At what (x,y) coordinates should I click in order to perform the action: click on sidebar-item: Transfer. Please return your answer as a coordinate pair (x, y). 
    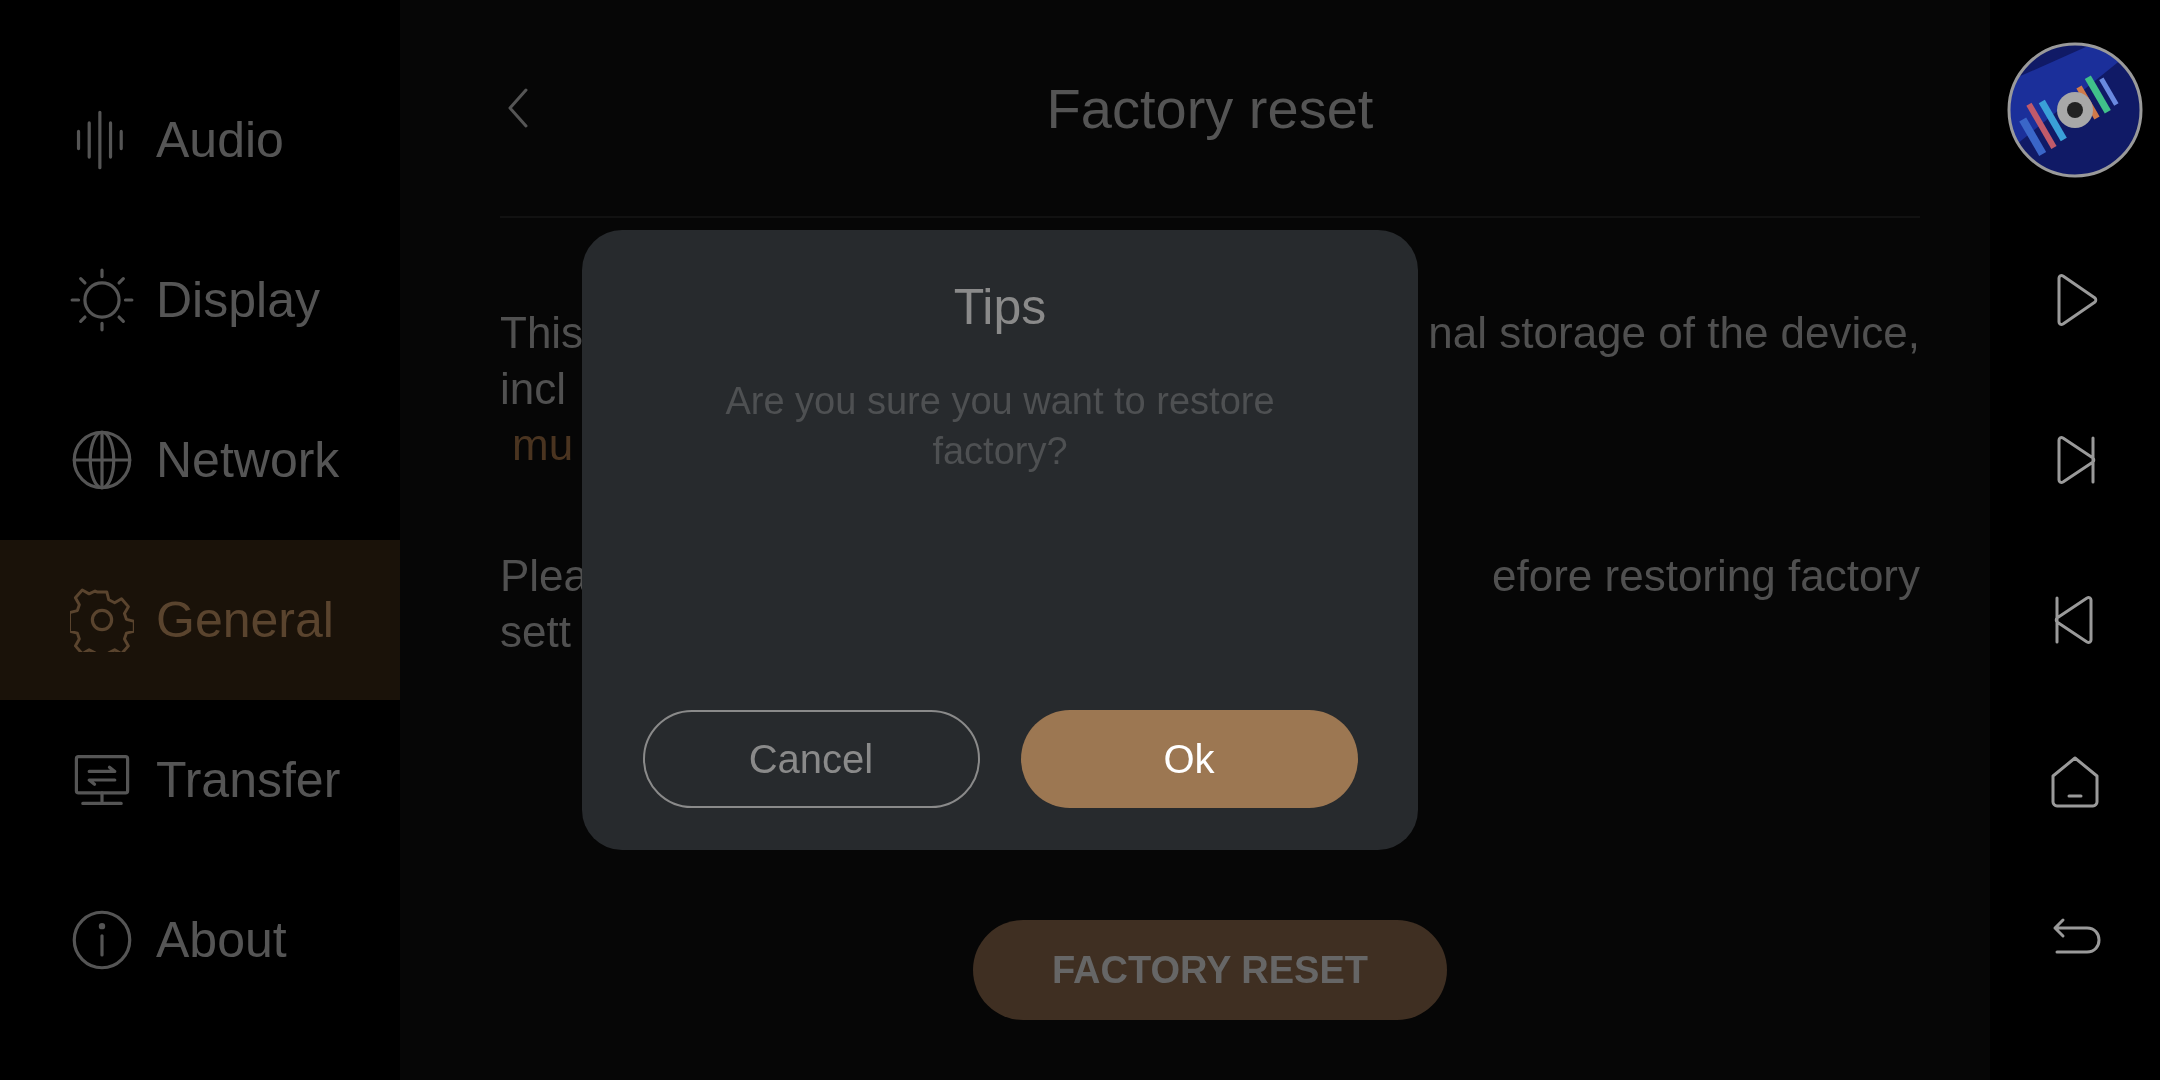
    Looking at the image, I should click on (200, 780).